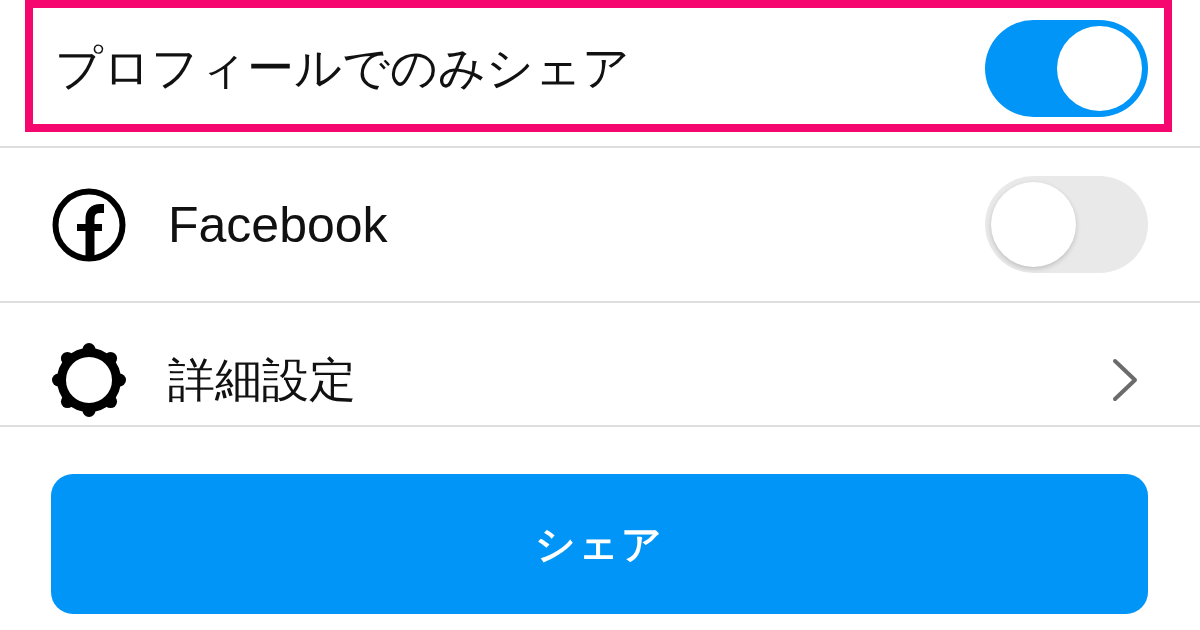 The width and height of the screenshot is (1200, 630). I want to click on gear-icon, so click(89, 380).